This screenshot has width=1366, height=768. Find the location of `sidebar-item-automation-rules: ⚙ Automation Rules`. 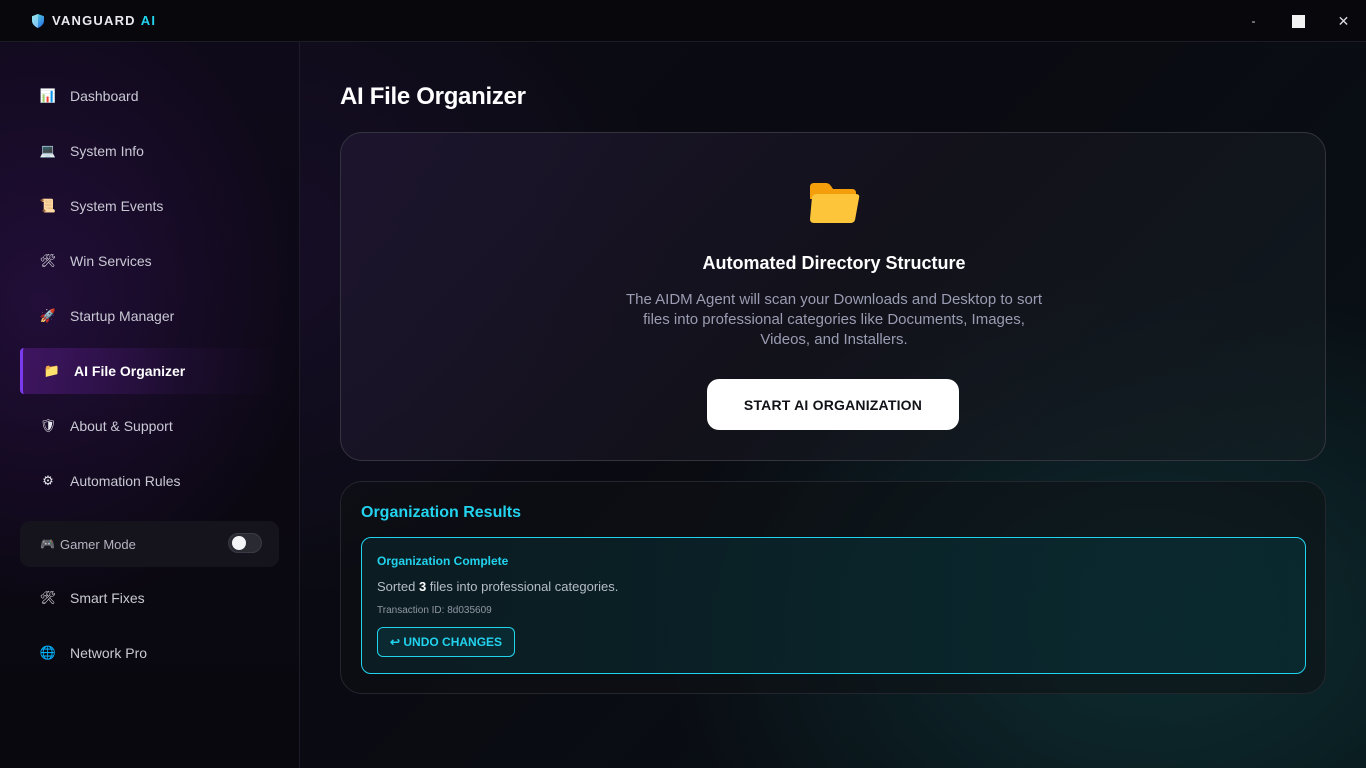

sidebar-item-automation-rules: ⚙ Automation Rules is located at coordinates (149, 481).